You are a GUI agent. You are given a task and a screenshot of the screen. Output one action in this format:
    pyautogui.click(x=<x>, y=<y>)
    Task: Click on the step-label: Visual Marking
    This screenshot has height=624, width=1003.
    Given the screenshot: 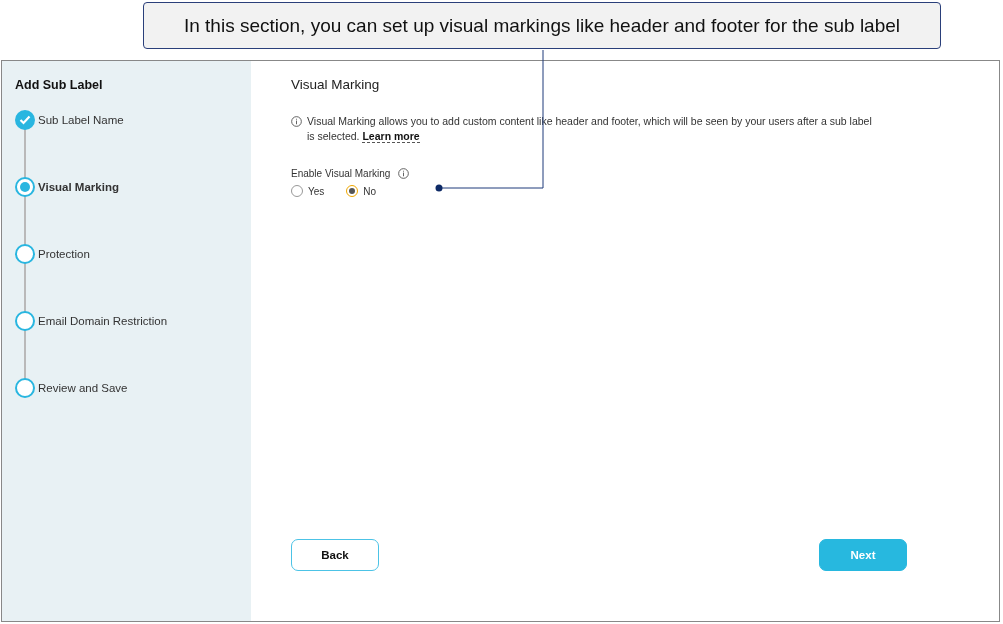 What is the action you would take?
    pyautogui.click(x=78, y=187)
    